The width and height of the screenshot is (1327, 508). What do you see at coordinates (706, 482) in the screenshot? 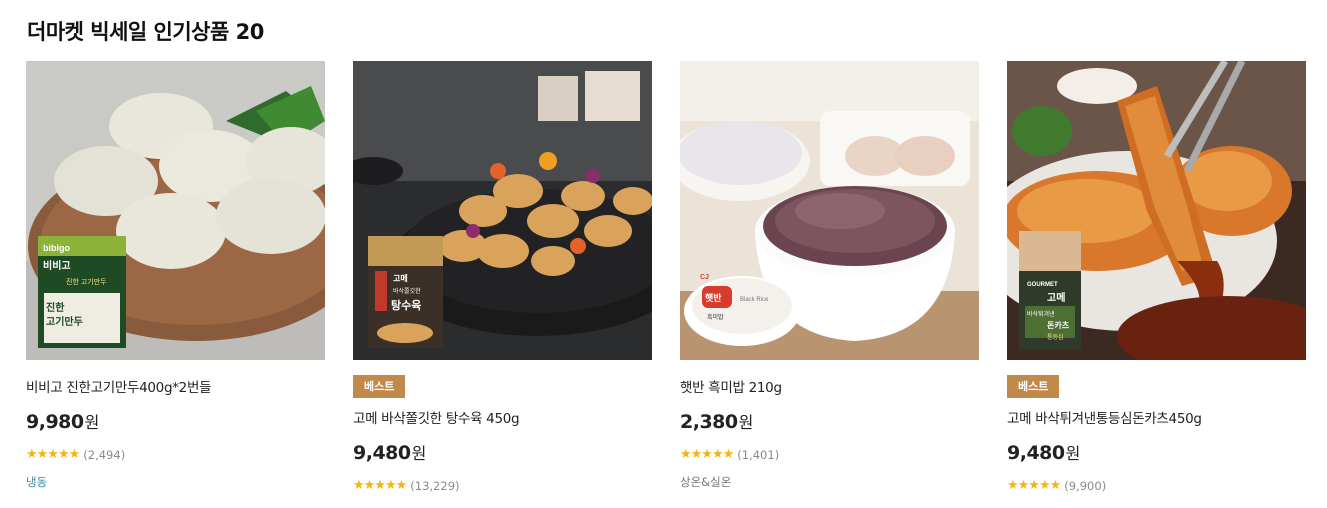
I see `storage-tag: 상온&실온` at bounding box center [706, 482].